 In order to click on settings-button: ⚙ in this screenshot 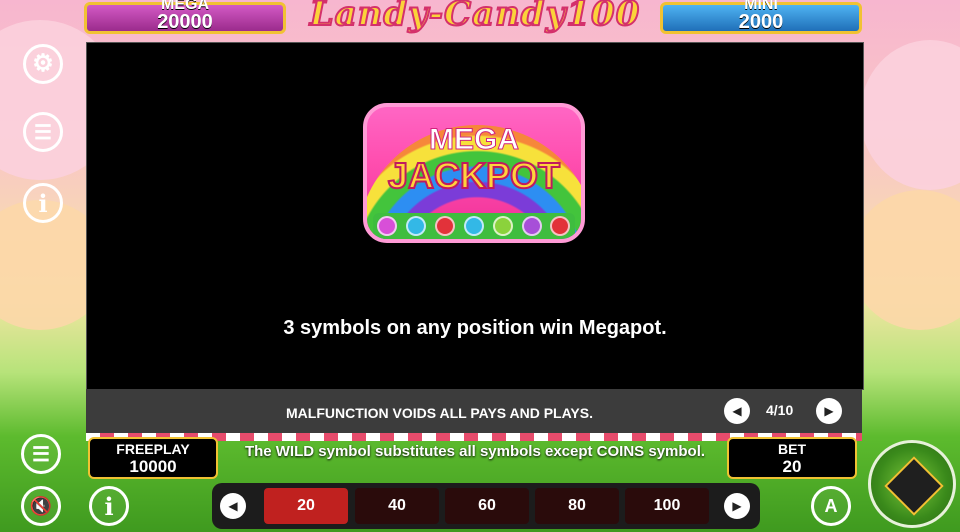, I will do `click(43, 64)`.